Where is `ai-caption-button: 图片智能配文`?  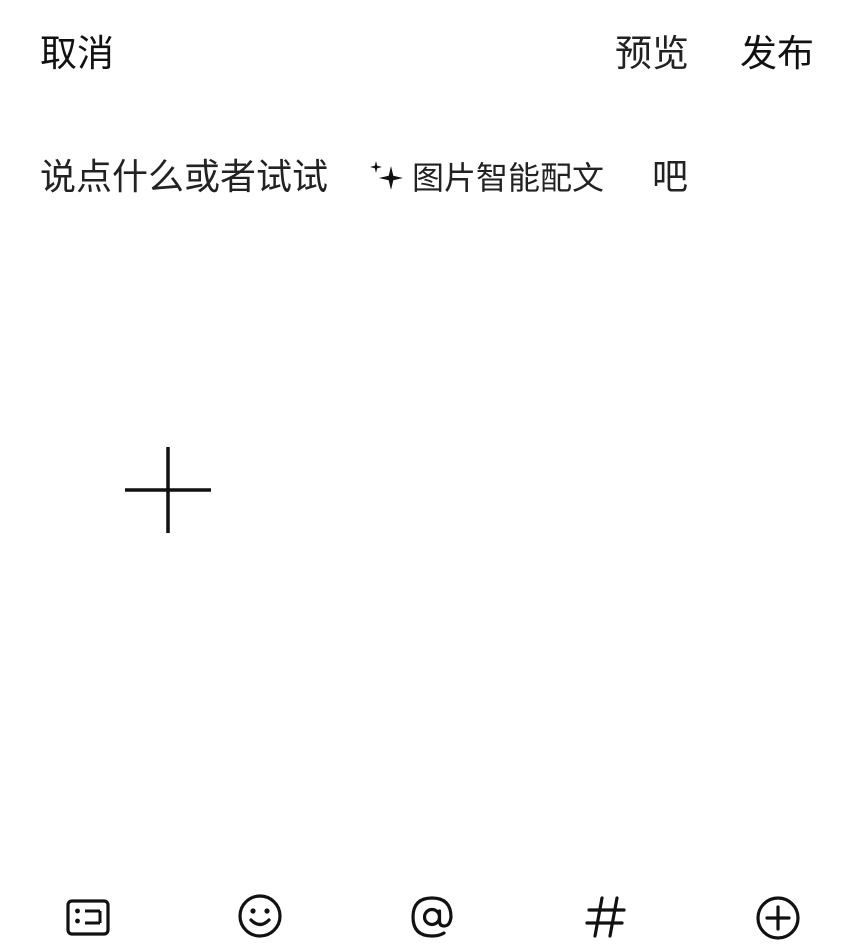
ai-caption-button: 图片智能配文 is located at coordinates (486, 178).